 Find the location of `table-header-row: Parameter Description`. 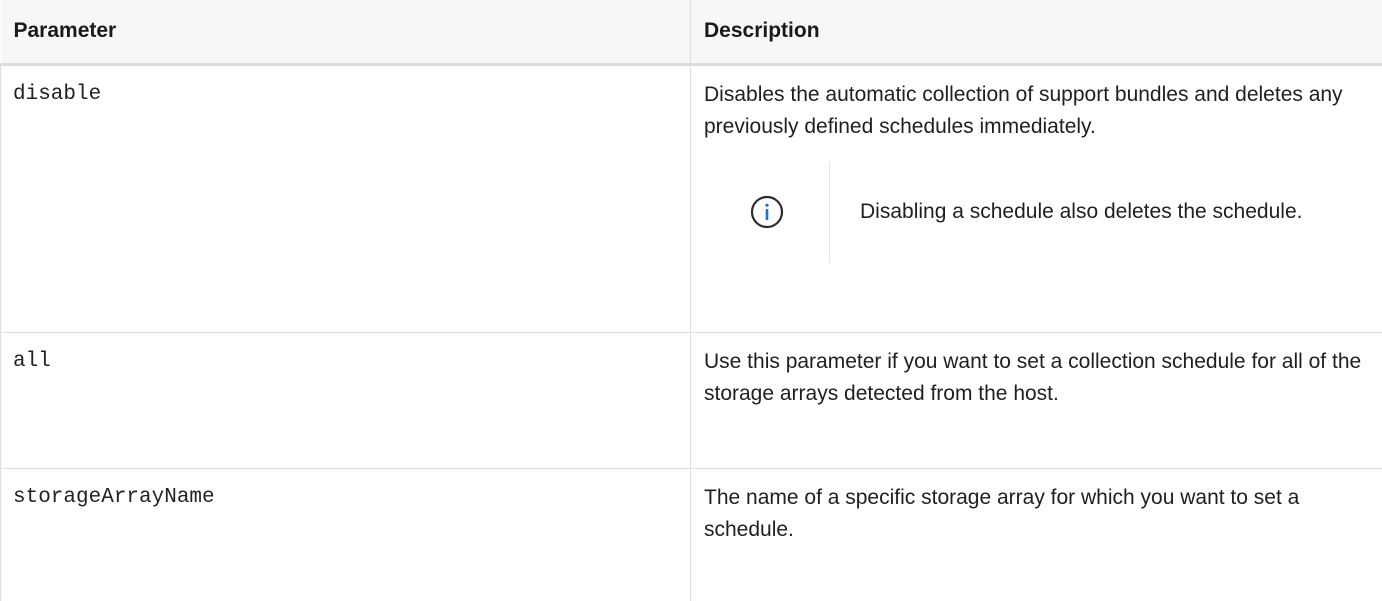

table-header-row: Parameter Description is located at coordinates (691, 32).